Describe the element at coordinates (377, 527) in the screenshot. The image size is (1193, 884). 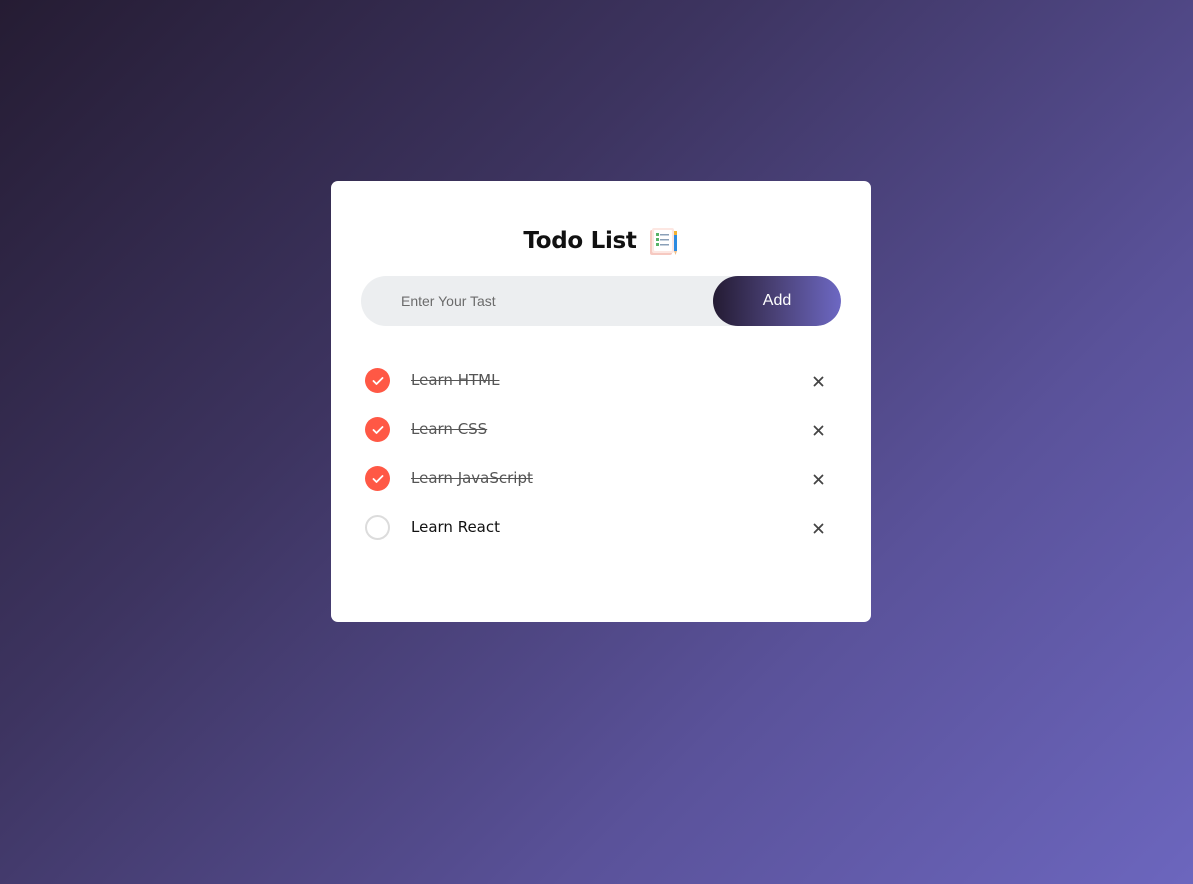
I see `circle-icon` at that location.